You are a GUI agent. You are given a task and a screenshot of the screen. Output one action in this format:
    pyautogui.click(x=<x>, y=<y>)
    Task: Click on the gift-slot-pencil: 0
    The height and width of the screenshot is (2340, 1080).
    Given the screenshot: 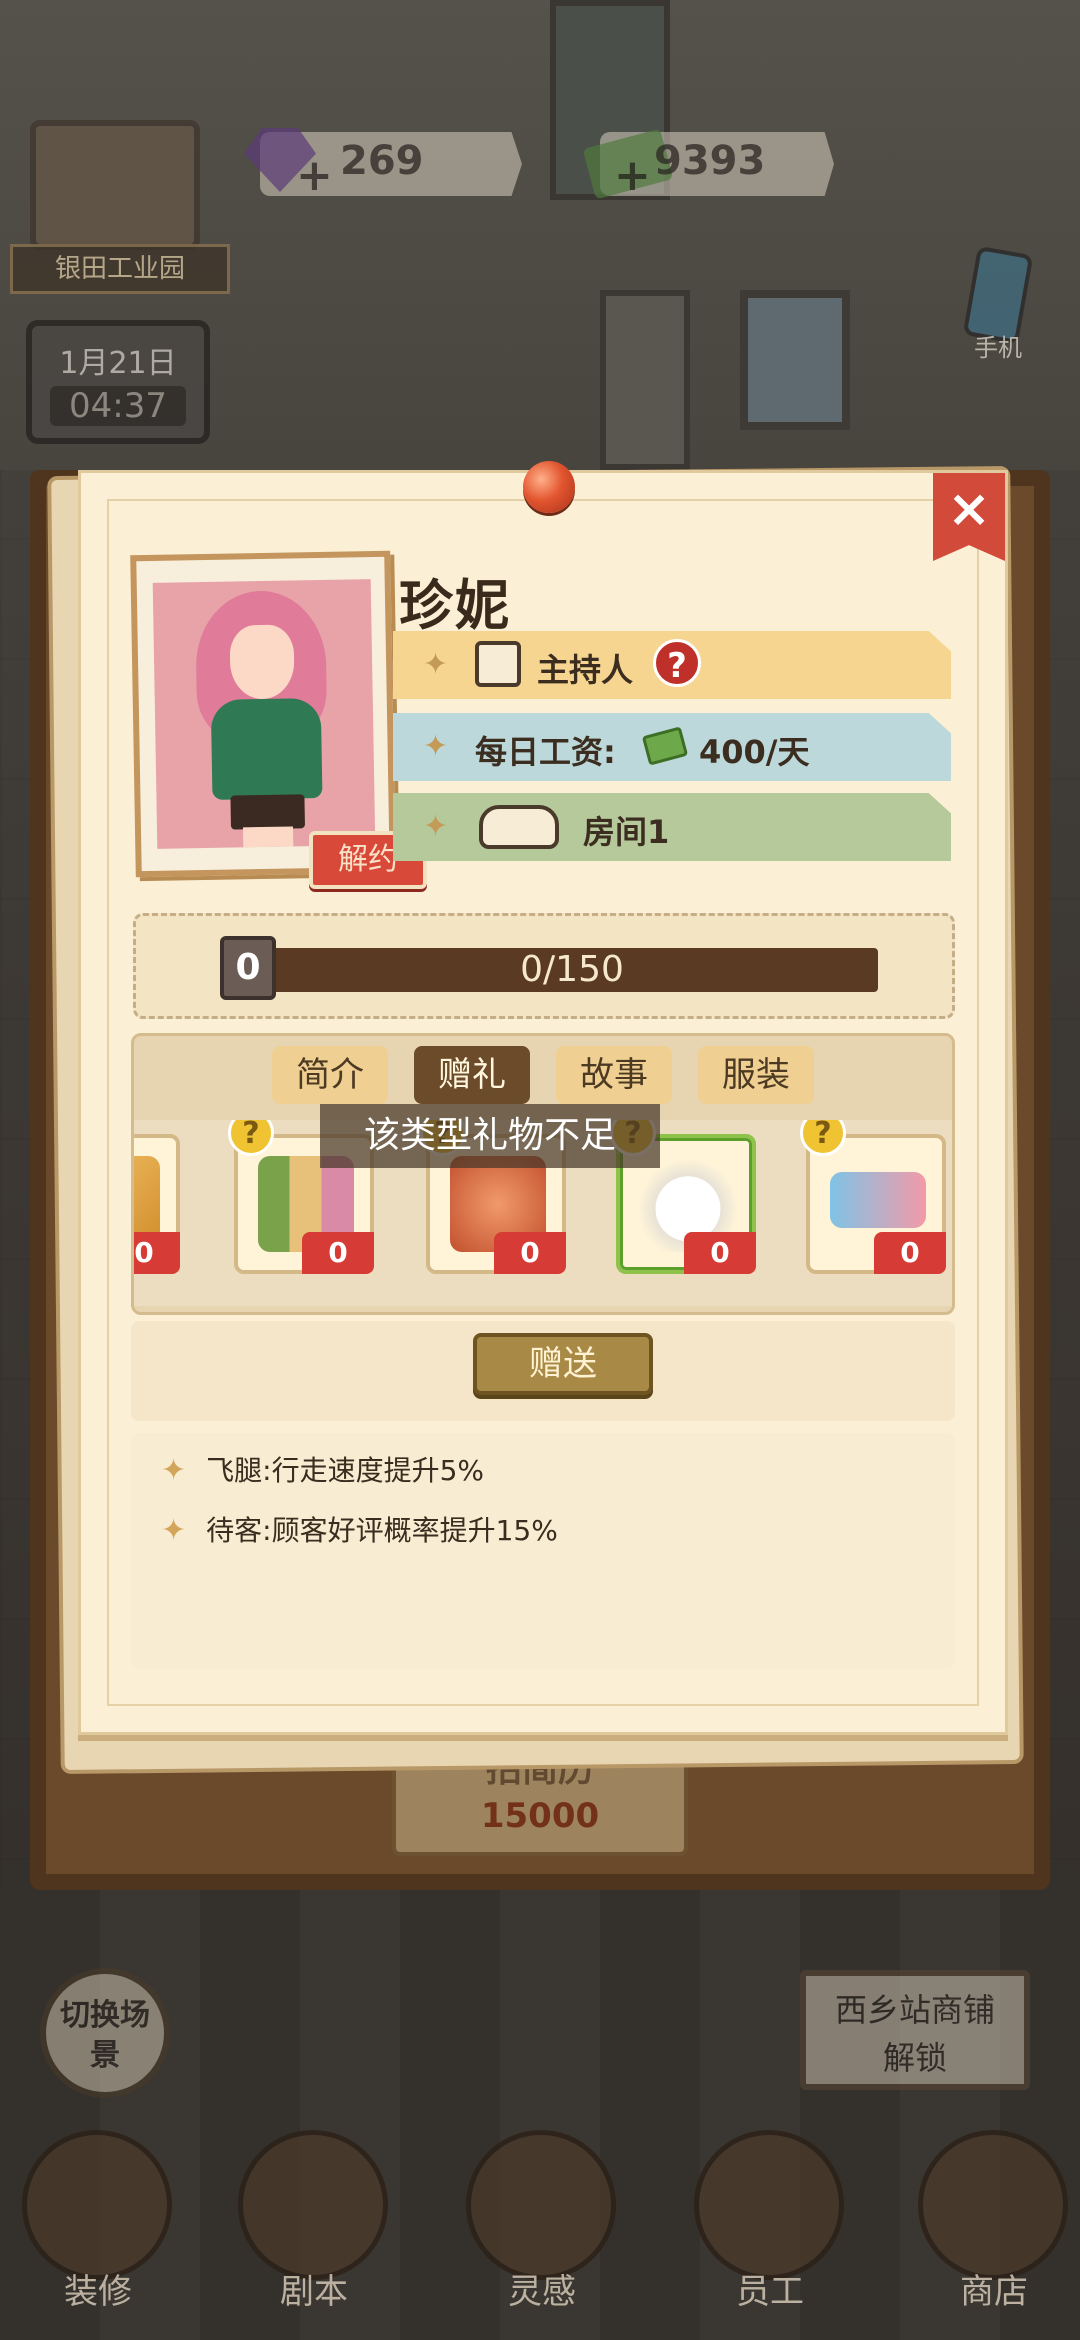 What is the action you would take?
    pyautogui.click(x=157, y=1204)
    